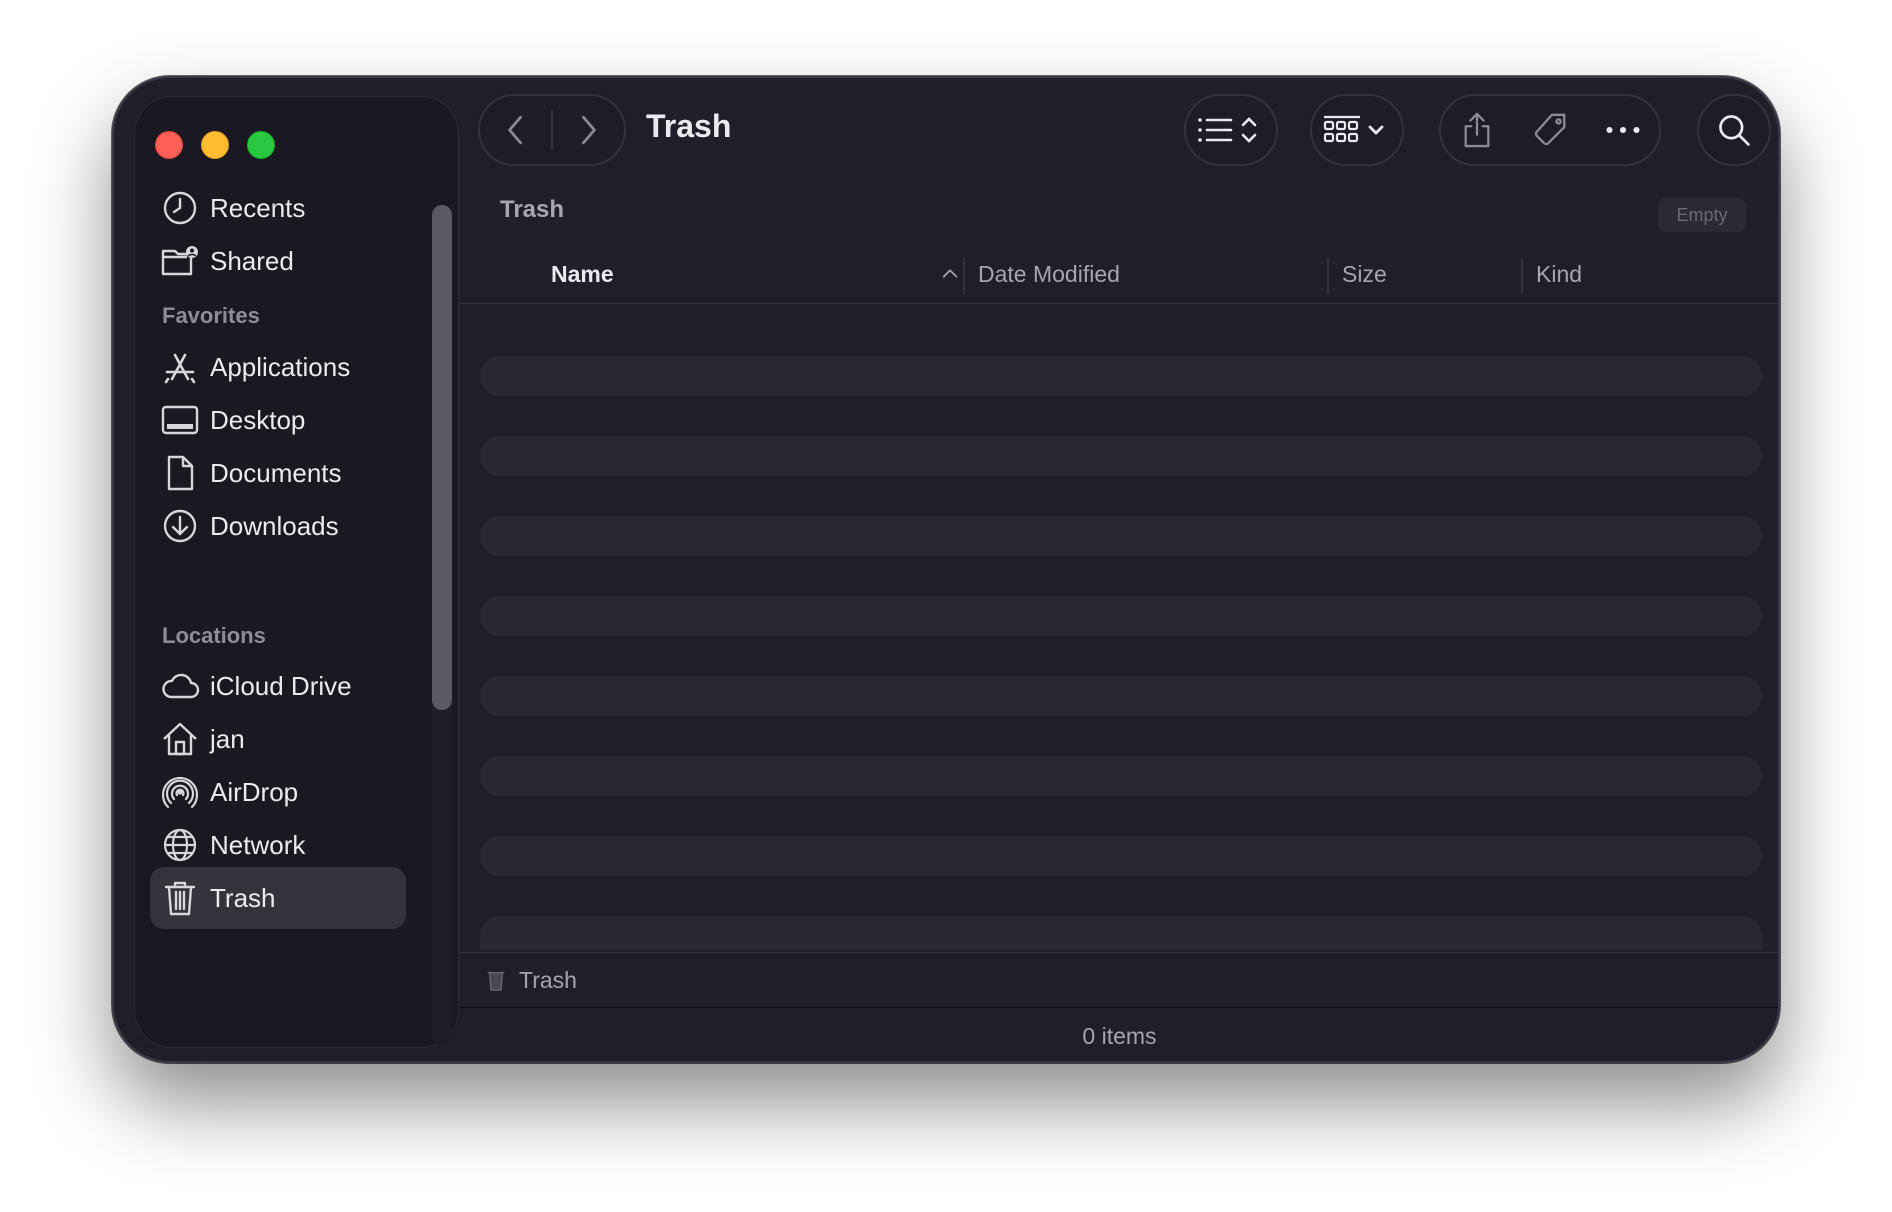 The height and width of the screenshot is (1212, 1892). I want to click on column-name-label: Name, so click(582, 273).